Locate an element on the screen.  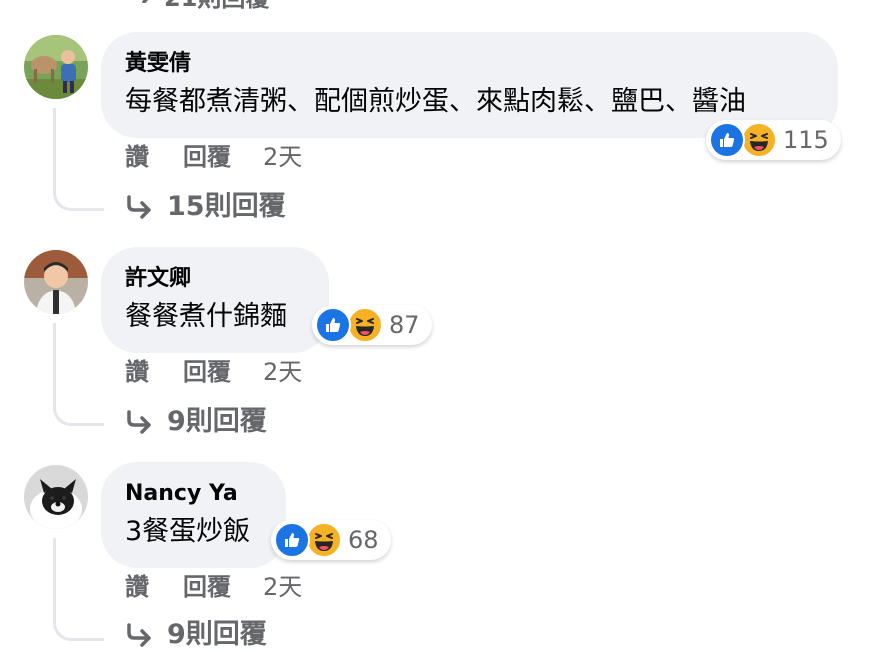
comment-author: 黃雯倩 is located at coordinates (469, 64).